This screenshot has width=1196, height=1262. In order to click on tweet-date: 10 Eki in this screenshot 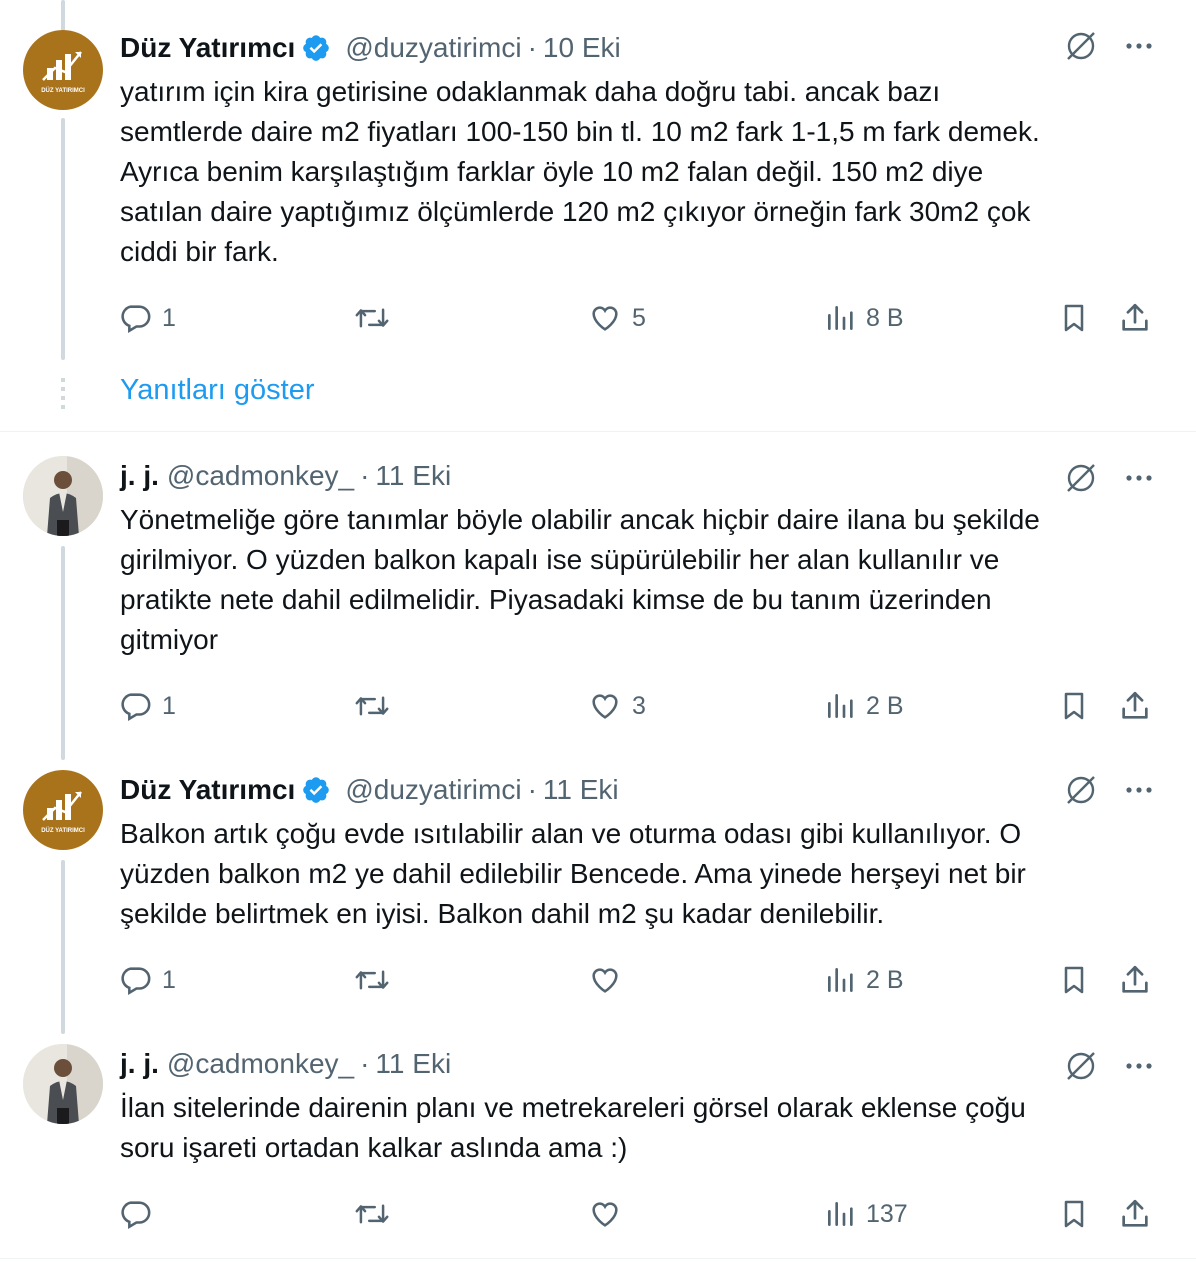, I will do `click(582, 48)`.